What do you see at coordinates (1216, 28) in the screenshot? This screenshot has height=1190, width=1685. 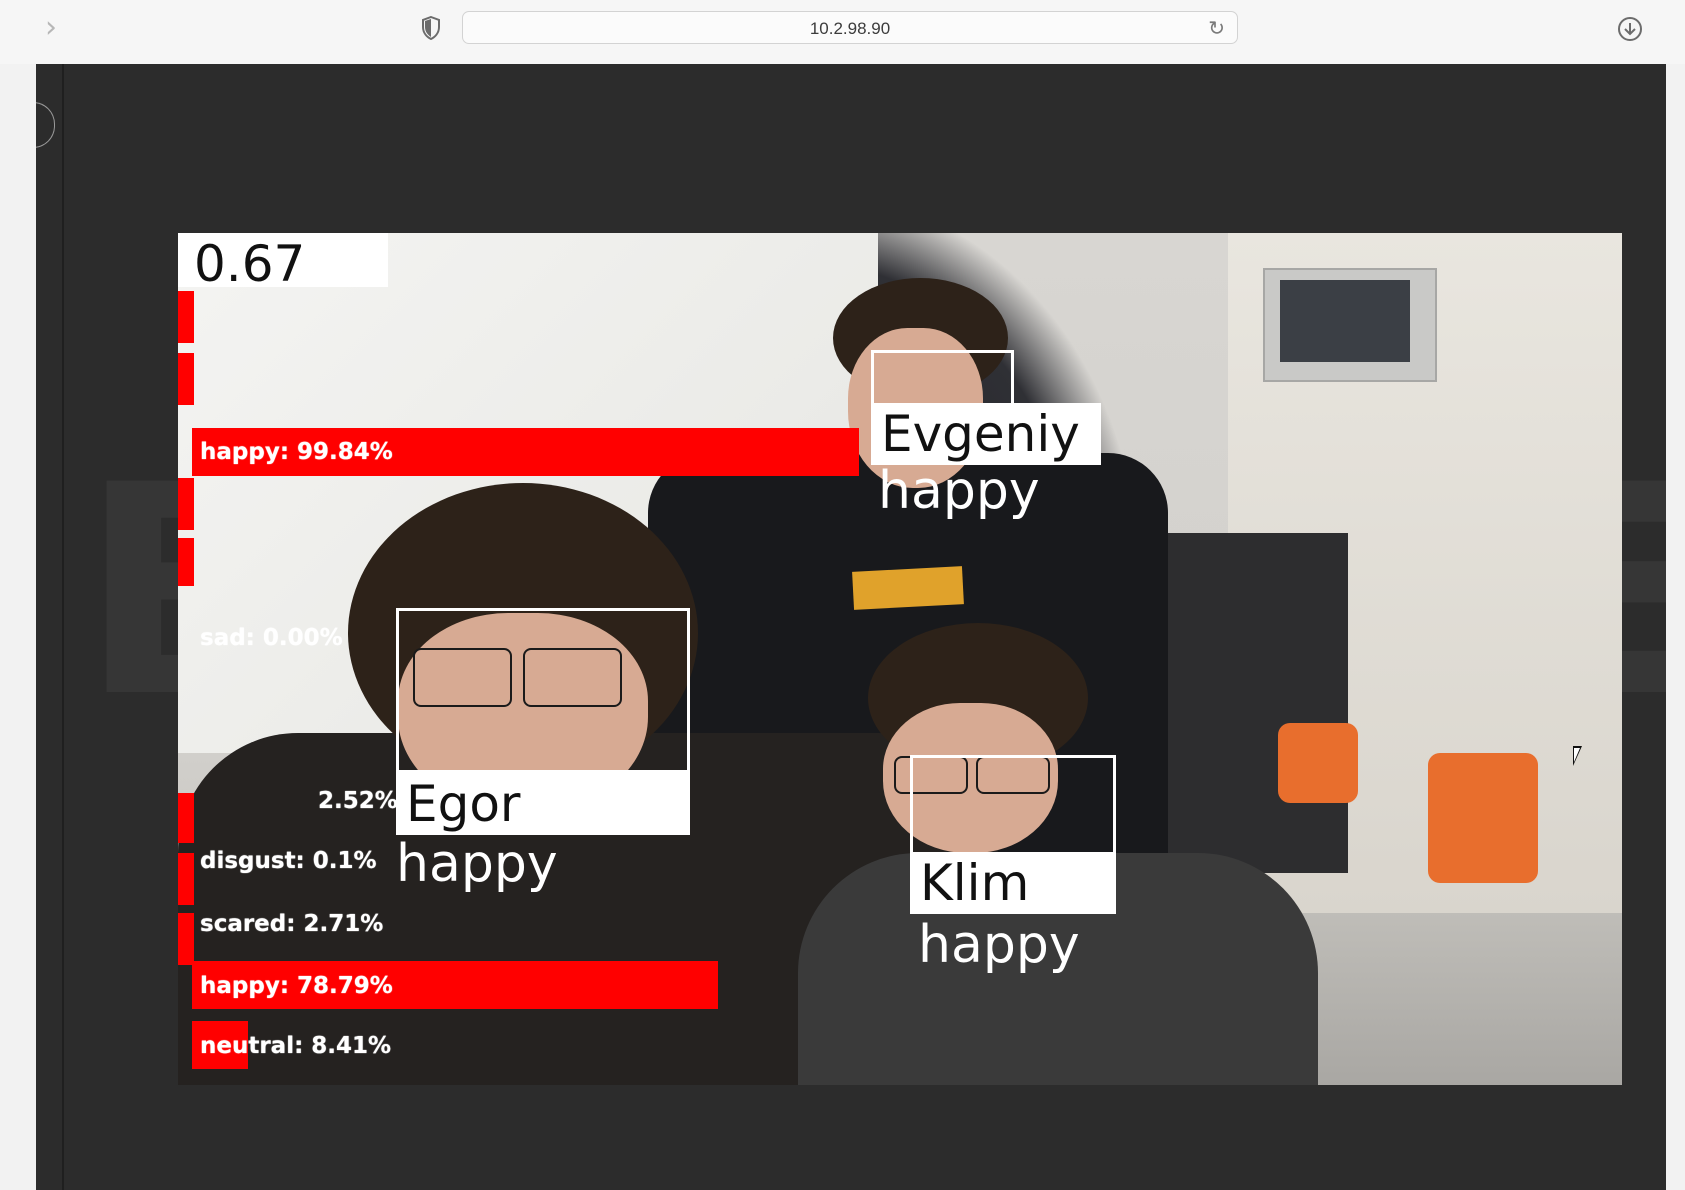 I see `reload-icon: ↻` at bounding box center [1216, 28].